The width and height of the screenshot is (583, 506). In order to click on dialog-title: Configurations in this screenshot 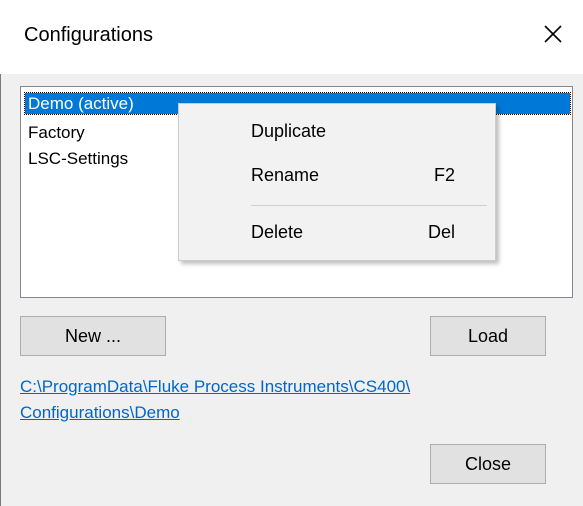, I will do `click(88, 35)`.